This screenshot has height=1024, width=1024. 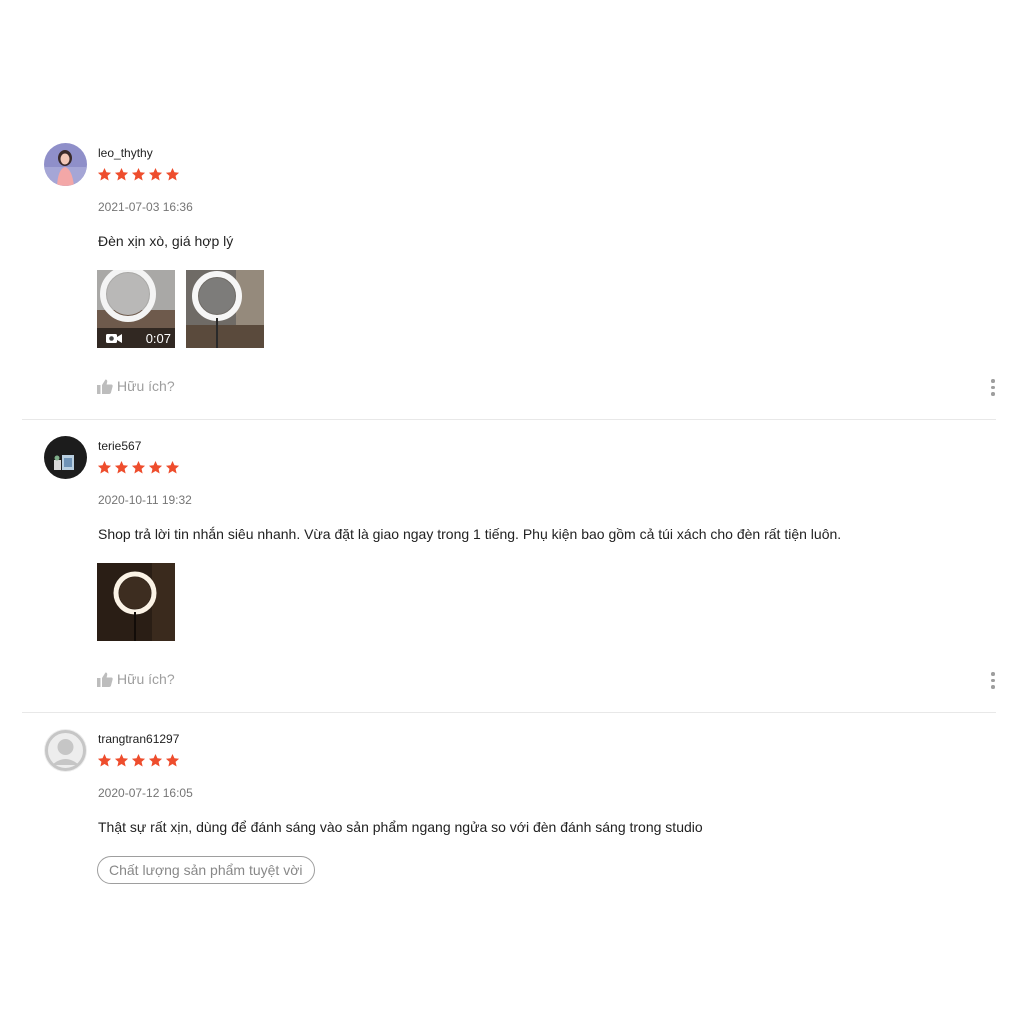 I want to click on review-timestamp: 2020-07-12 16:05, so click(x=145, y=793).